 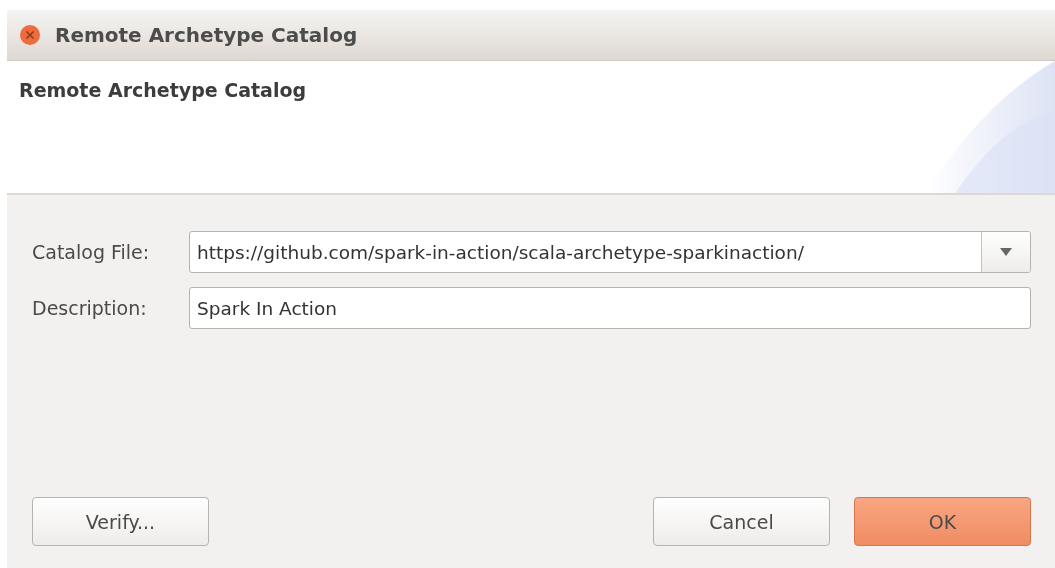 I want to click on field-label: Catalog File:, so click(x=91, y=252).